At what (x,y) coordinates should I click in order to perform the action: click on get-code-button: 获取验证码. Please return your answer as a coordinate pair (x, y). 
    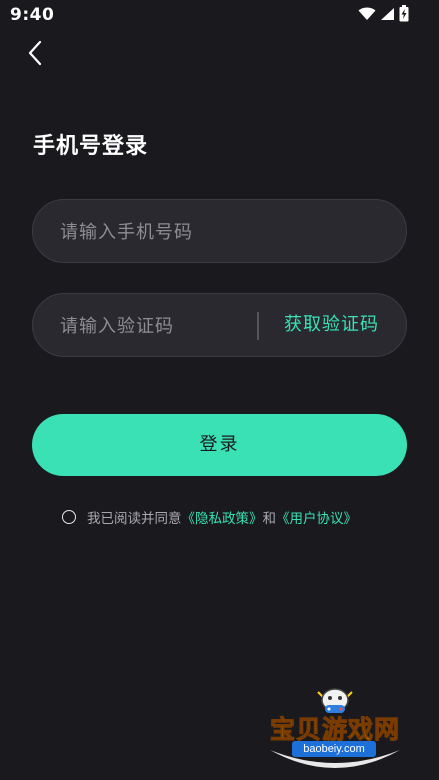
    Looking at the image, I should click on (331, 325).